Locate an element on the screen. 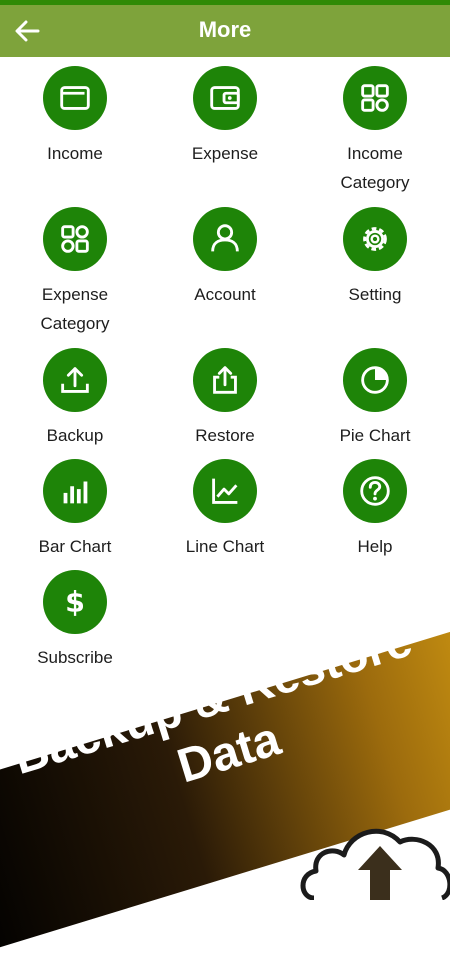 The width and height of the screenshot is (450, 954). menu-label: Expense is located at coordinates (225, 153).